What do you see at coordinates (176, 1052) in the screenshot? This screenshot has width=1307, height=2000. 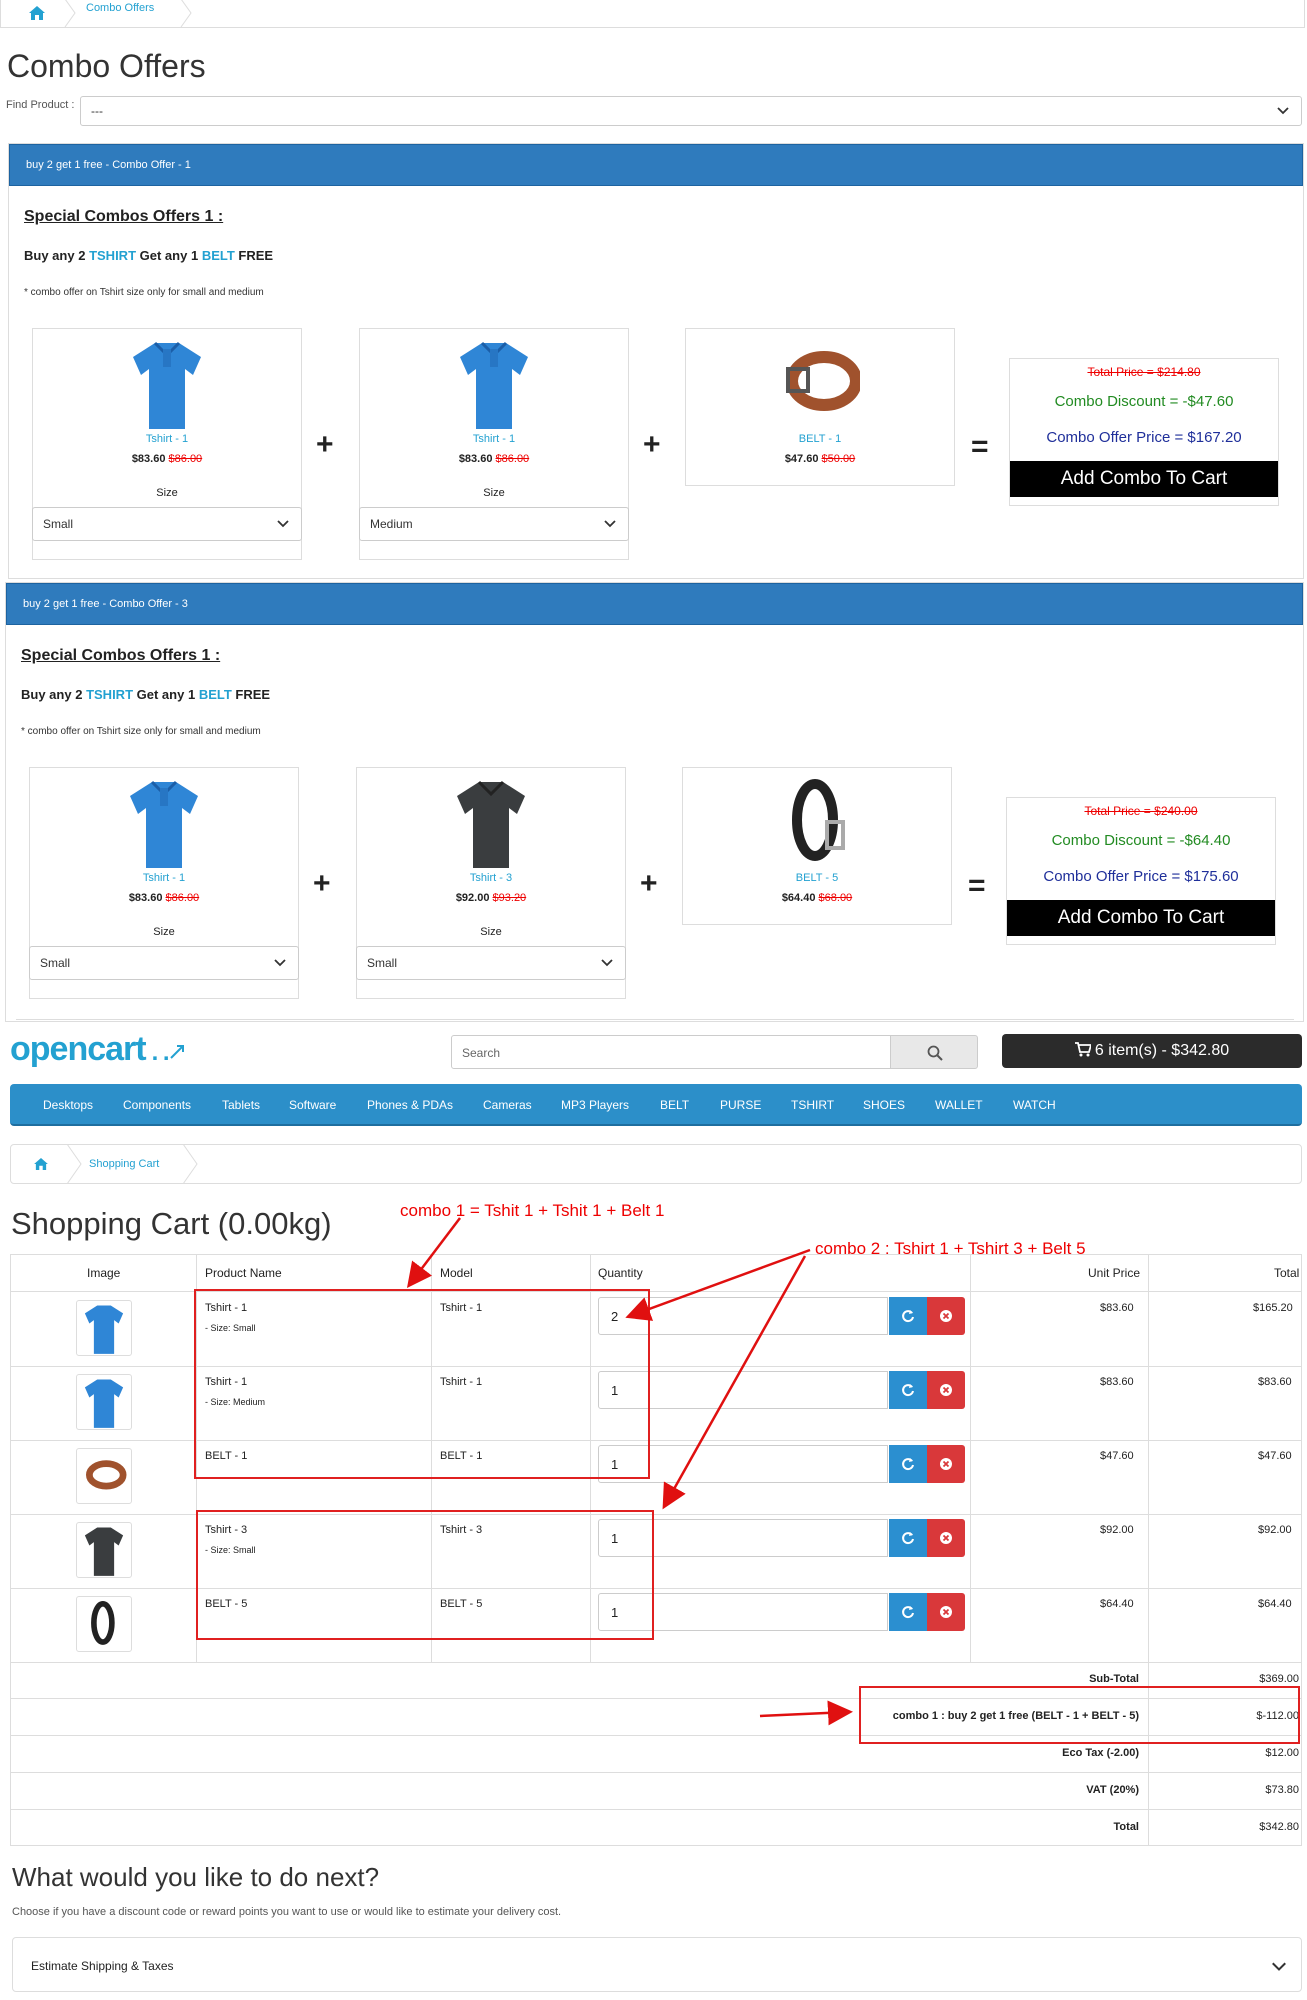 I see `logo-arrow-icon` at bounding box center [176, 1052].